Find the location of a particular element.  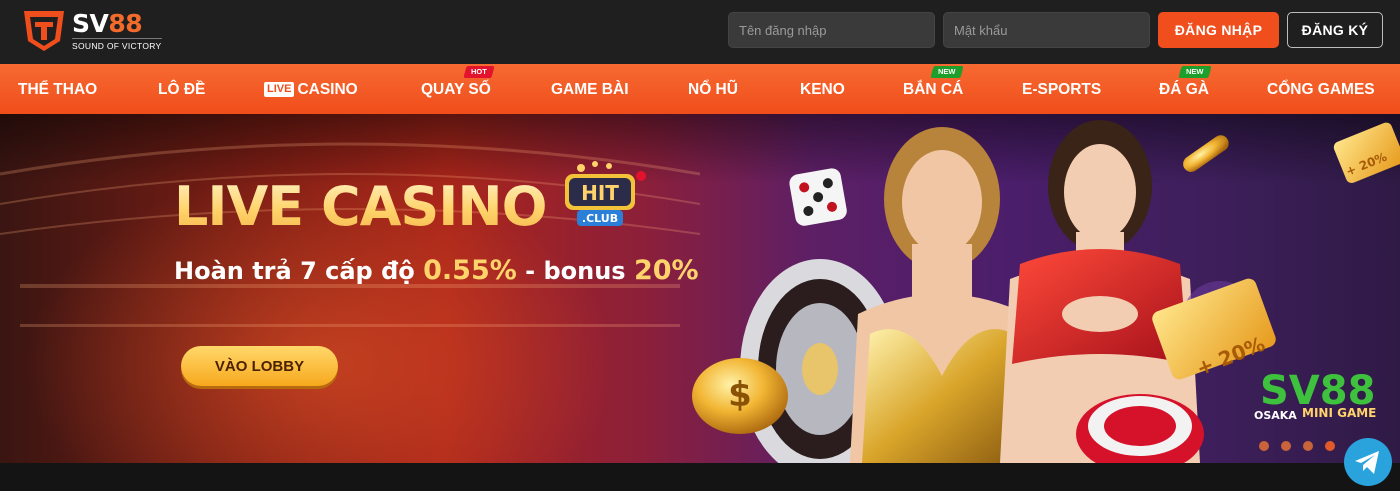

nav-item-label: CASINO is located at coordinates (327, 89).